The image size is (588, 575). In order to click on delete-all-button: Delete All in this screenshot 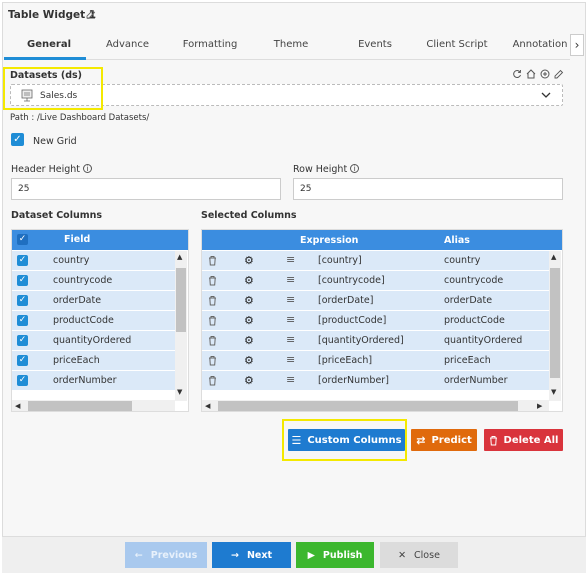, I will do `click(523, 440)`.